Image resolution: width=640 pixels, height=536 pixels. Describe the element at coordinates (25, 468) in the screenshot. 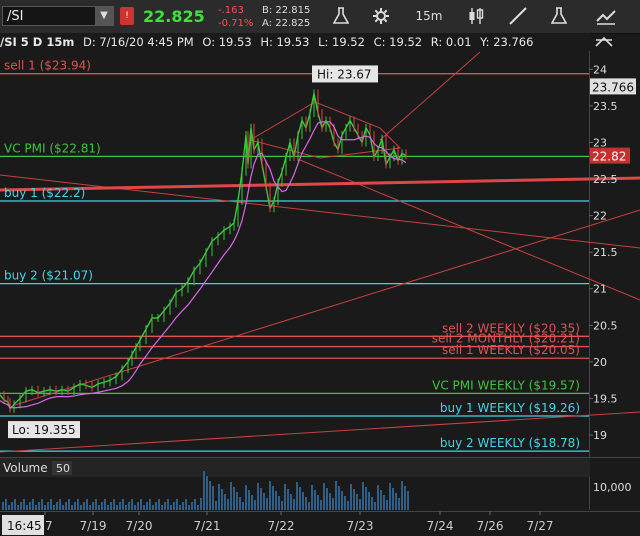

I see `volume-label: Volume` at that location.